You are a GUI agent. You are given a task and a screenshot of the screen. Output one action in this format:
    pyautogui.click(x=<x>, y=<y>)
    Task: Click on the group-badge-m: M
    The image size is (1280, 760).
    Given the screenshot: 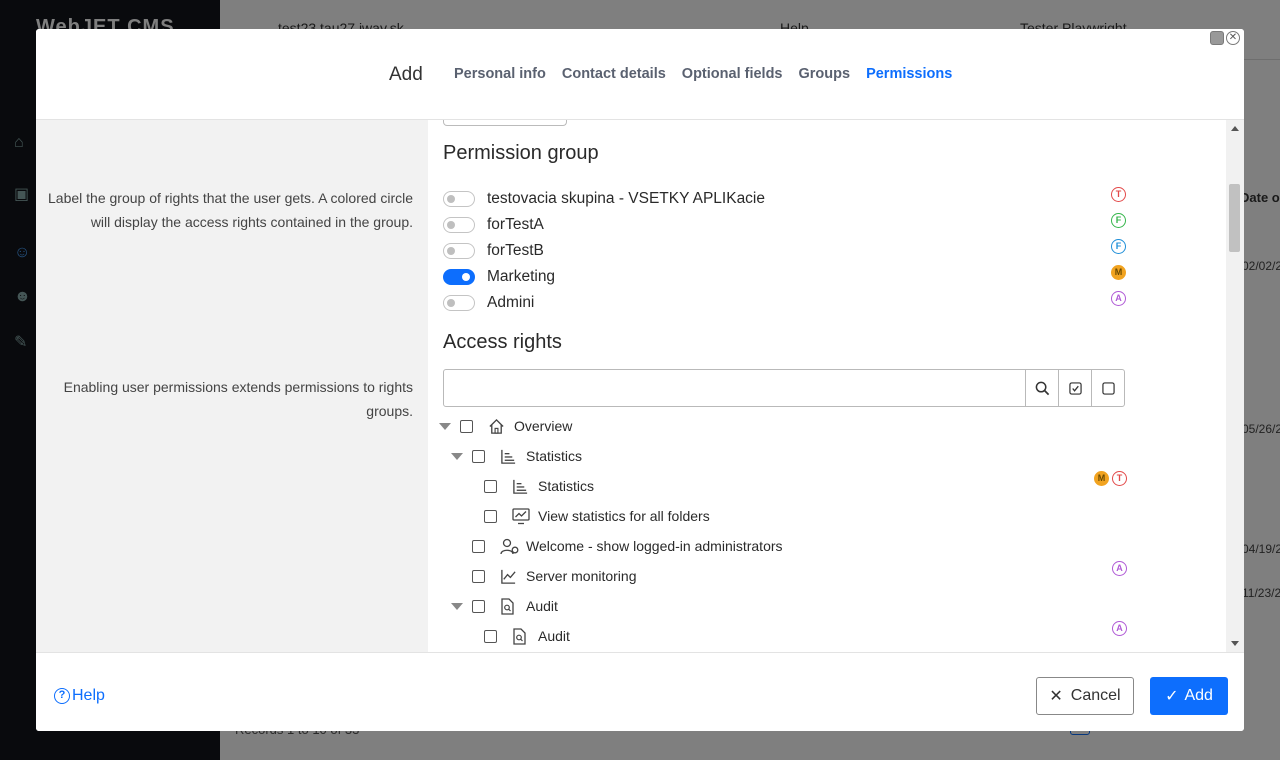 What is the action you would take?
    pyautogui.click(x=1118, y=272)
    